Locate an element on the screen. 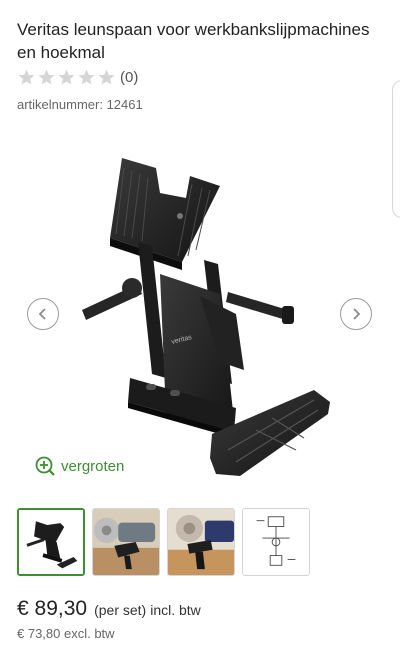 Image resolution: width=400 pixels, height=656 pixels. next-image-button is located at coordinates (356, 314).